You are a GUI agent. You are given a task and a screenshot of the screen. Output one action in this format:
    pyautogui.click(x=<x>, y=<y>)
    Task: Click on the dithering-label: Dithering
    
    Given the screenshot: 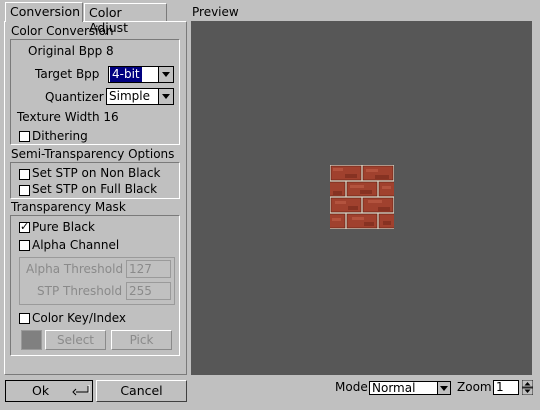 What is the action you would take?
    pyautogui.click(x=60, y=136)
    